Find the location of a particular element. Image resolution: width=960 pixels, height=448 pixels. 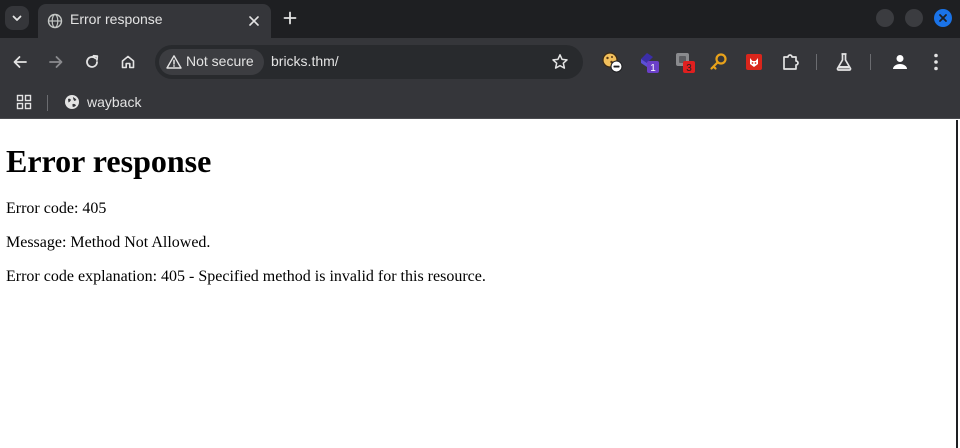

shape-extension-icon: 1 is located at coordinates (649, 62).